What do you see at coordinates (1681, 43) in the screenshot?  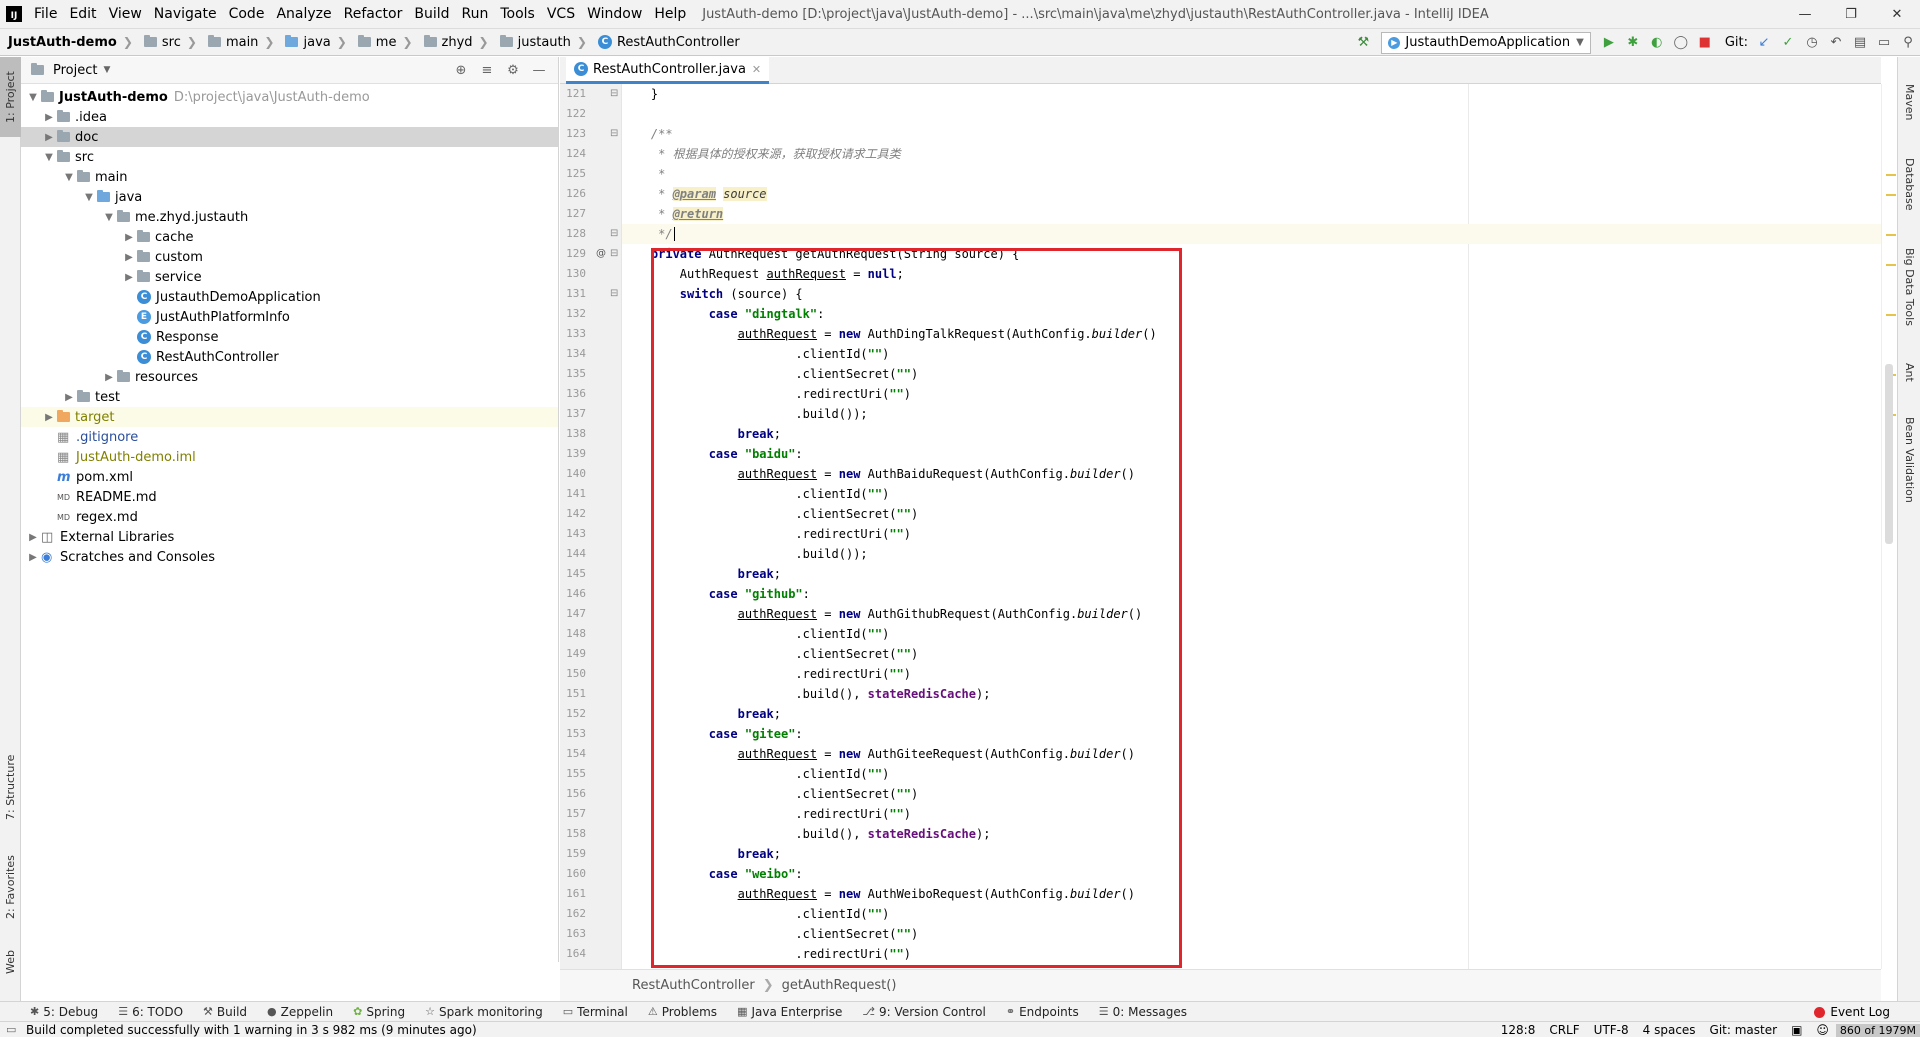 I see `profile-icon: ◯` at bounding box center [1681, 43].